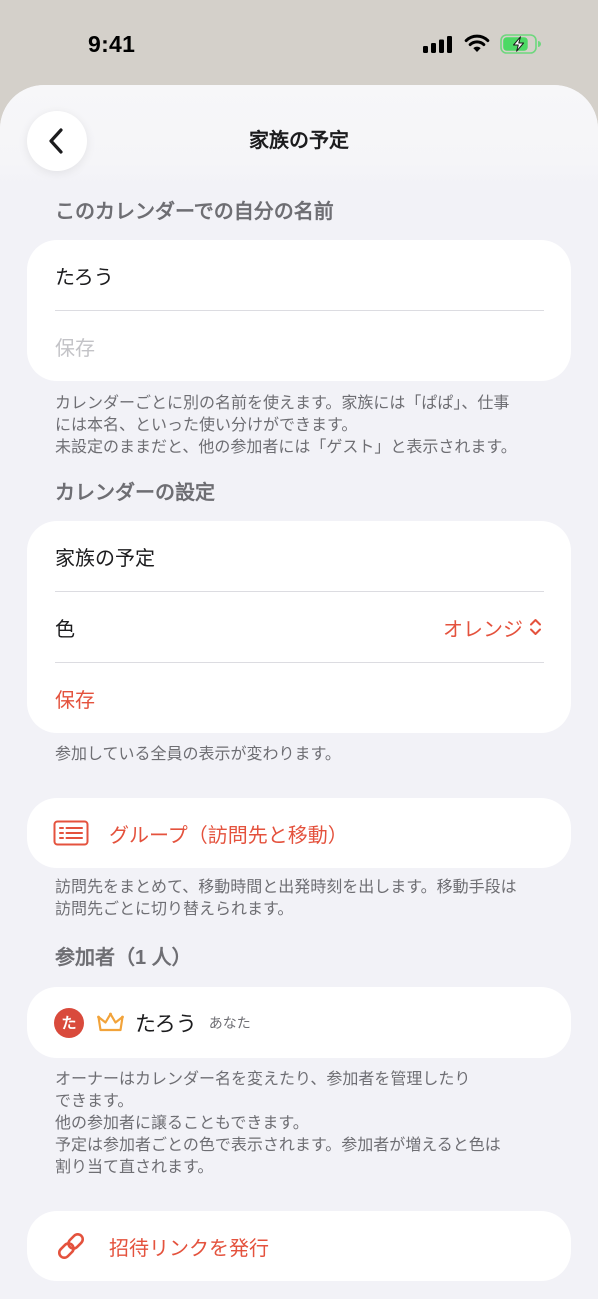 The image size is (598, 1299). I want to click on status-bar: 9:41, so click(299, 42).